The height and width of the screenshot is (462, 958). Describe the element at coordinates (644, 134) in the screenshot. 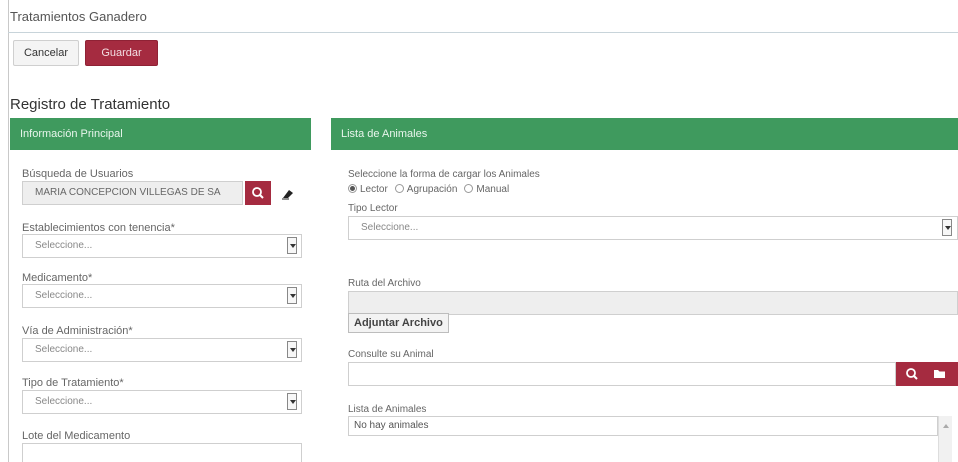

I see `panel-header-animal-list: Lista de Animales` at that location.